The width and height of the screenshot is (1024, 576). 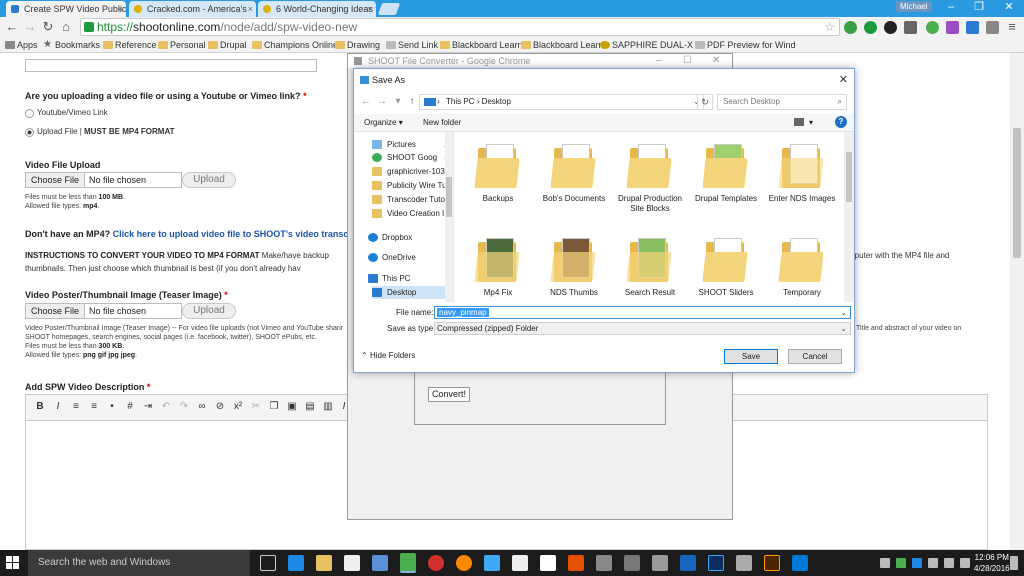 I want to click on folder-search-result: Search Result, so click(x=650, y=268).